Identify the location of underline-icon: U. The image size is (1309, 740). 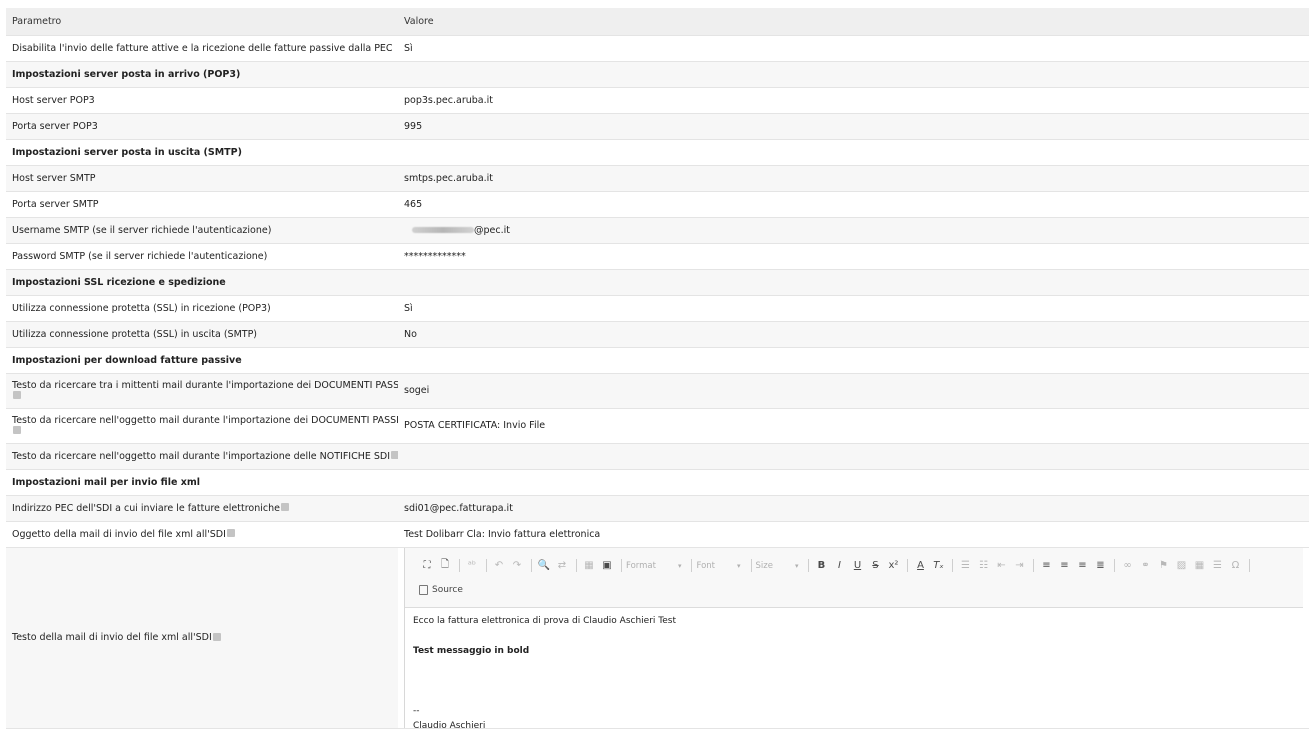
(857, 565).